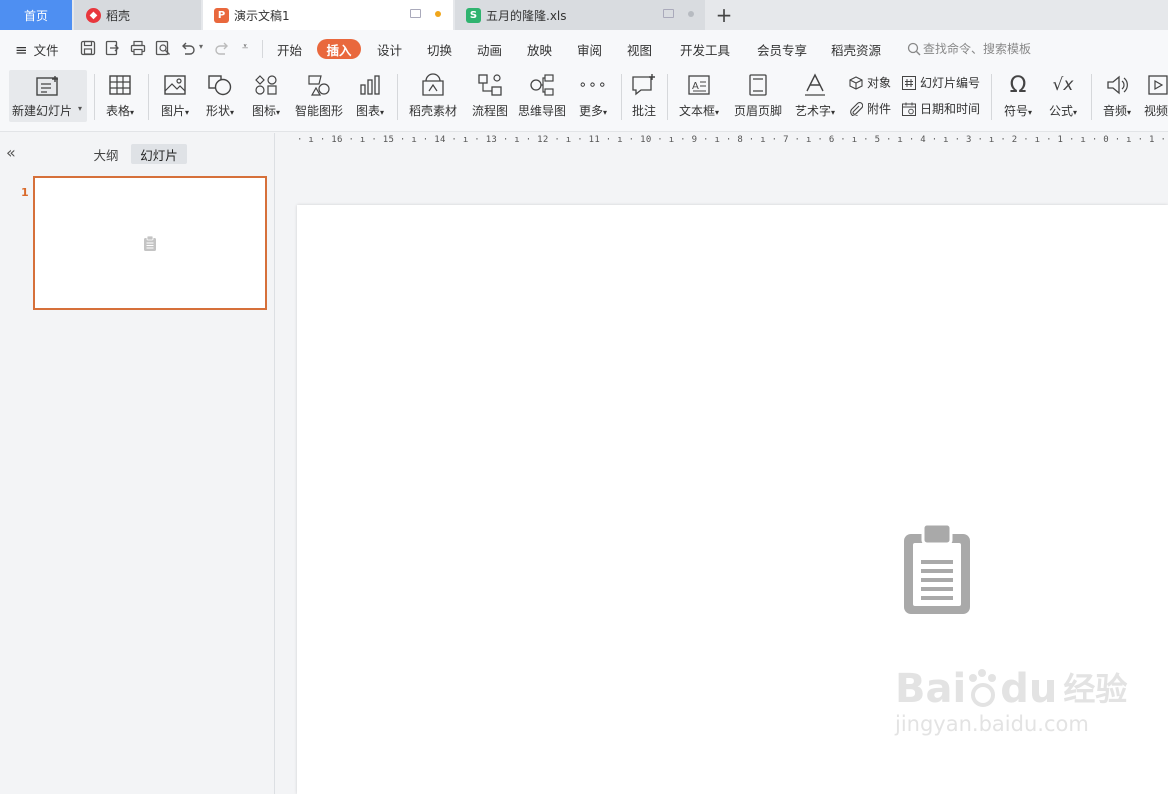 Image resolution: width=1168 pixels, height=794 pixels. What do you see at coordinates (1095, 689) in the screenshot?
I see `watermark-suffix: 经验` at bounding box center [1095, 689].